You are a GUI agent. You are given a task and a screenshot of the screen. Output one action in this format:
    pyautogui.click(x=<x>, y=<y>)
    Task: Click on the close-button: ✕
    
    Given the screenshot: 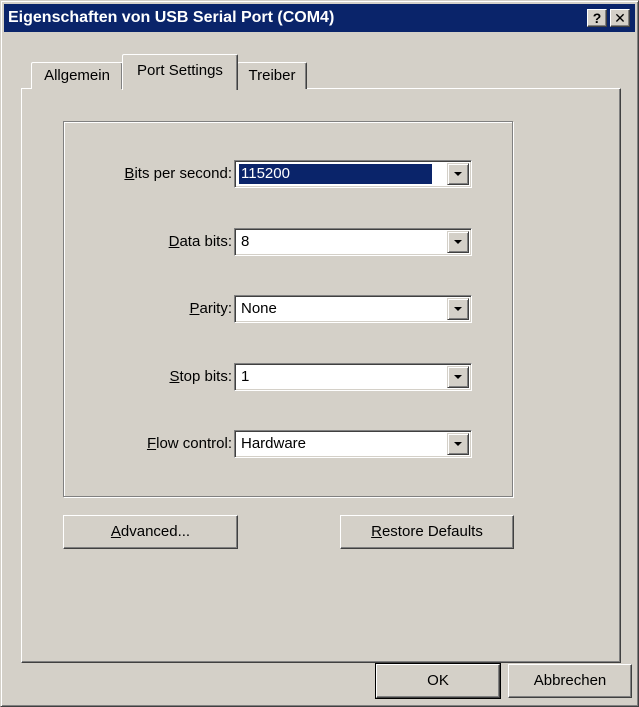 What is the action you would take?
    pyautogui.click(x=620, y=18)
    